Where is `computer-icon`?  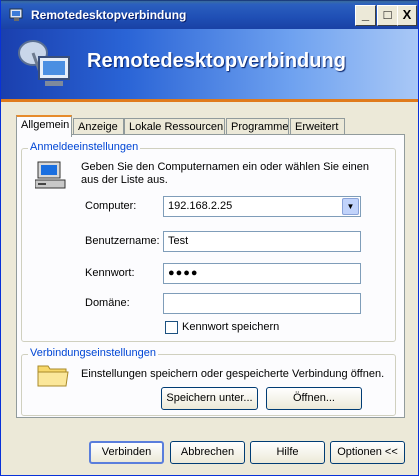
computer-icon is located at coordinates (50, 175).